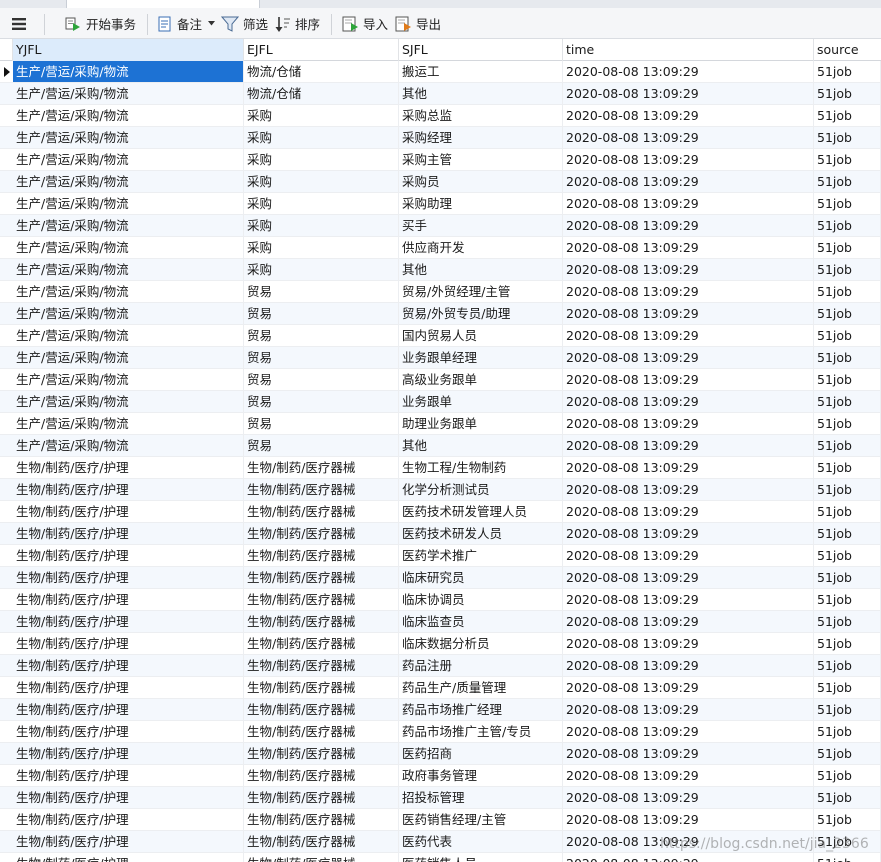 The image size is (881, 862). What do you see at coordinates (481, 753) in the screenshot?
I see `cell-sjfl: 医药招商` at bounding box center [481, 753].